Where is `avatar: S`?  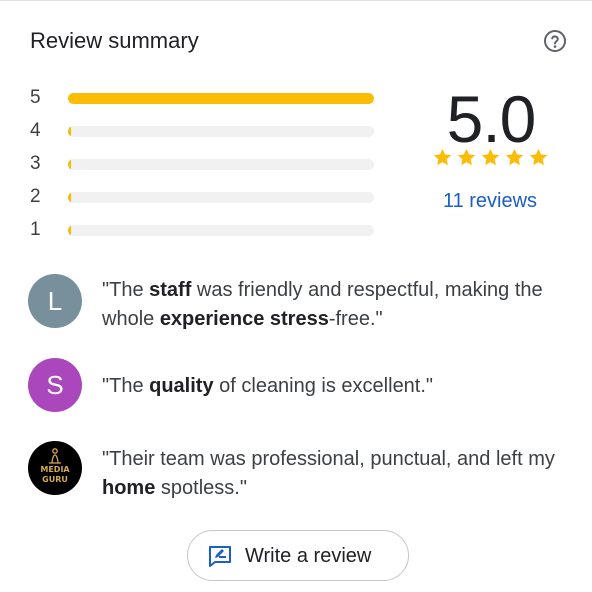
avatar: S is located at coordinates (55, 385).